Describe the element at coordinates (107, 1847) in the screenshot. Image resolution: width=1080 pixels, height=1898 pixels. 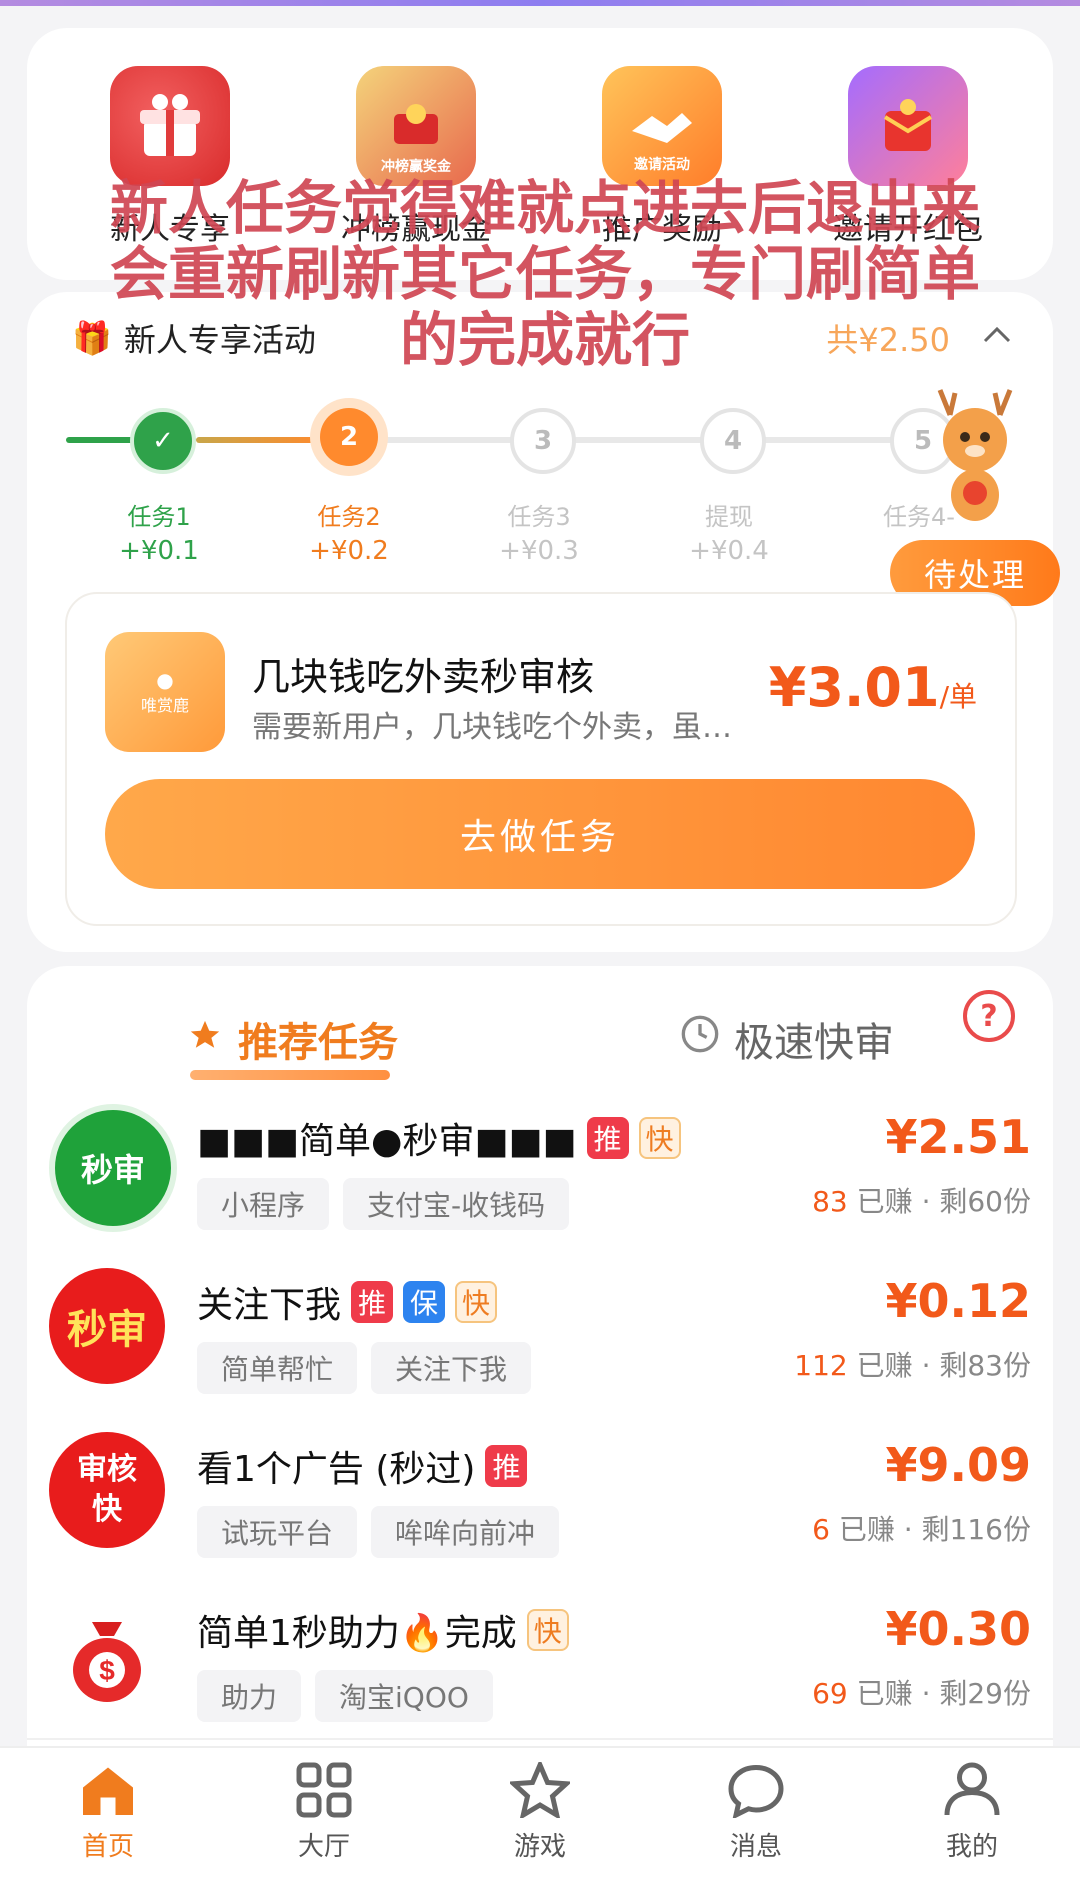
I see `nav-label: 首页` at that location.